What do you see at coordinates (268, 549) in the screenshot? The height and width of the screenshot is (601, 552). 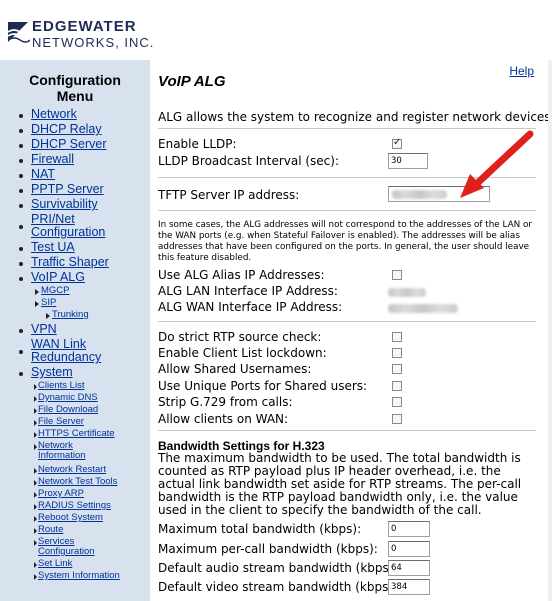 I see `max-per-call-bandwidth-label: Maximum per-call bandwidth (kbps):` at bounding box center [268, 549].